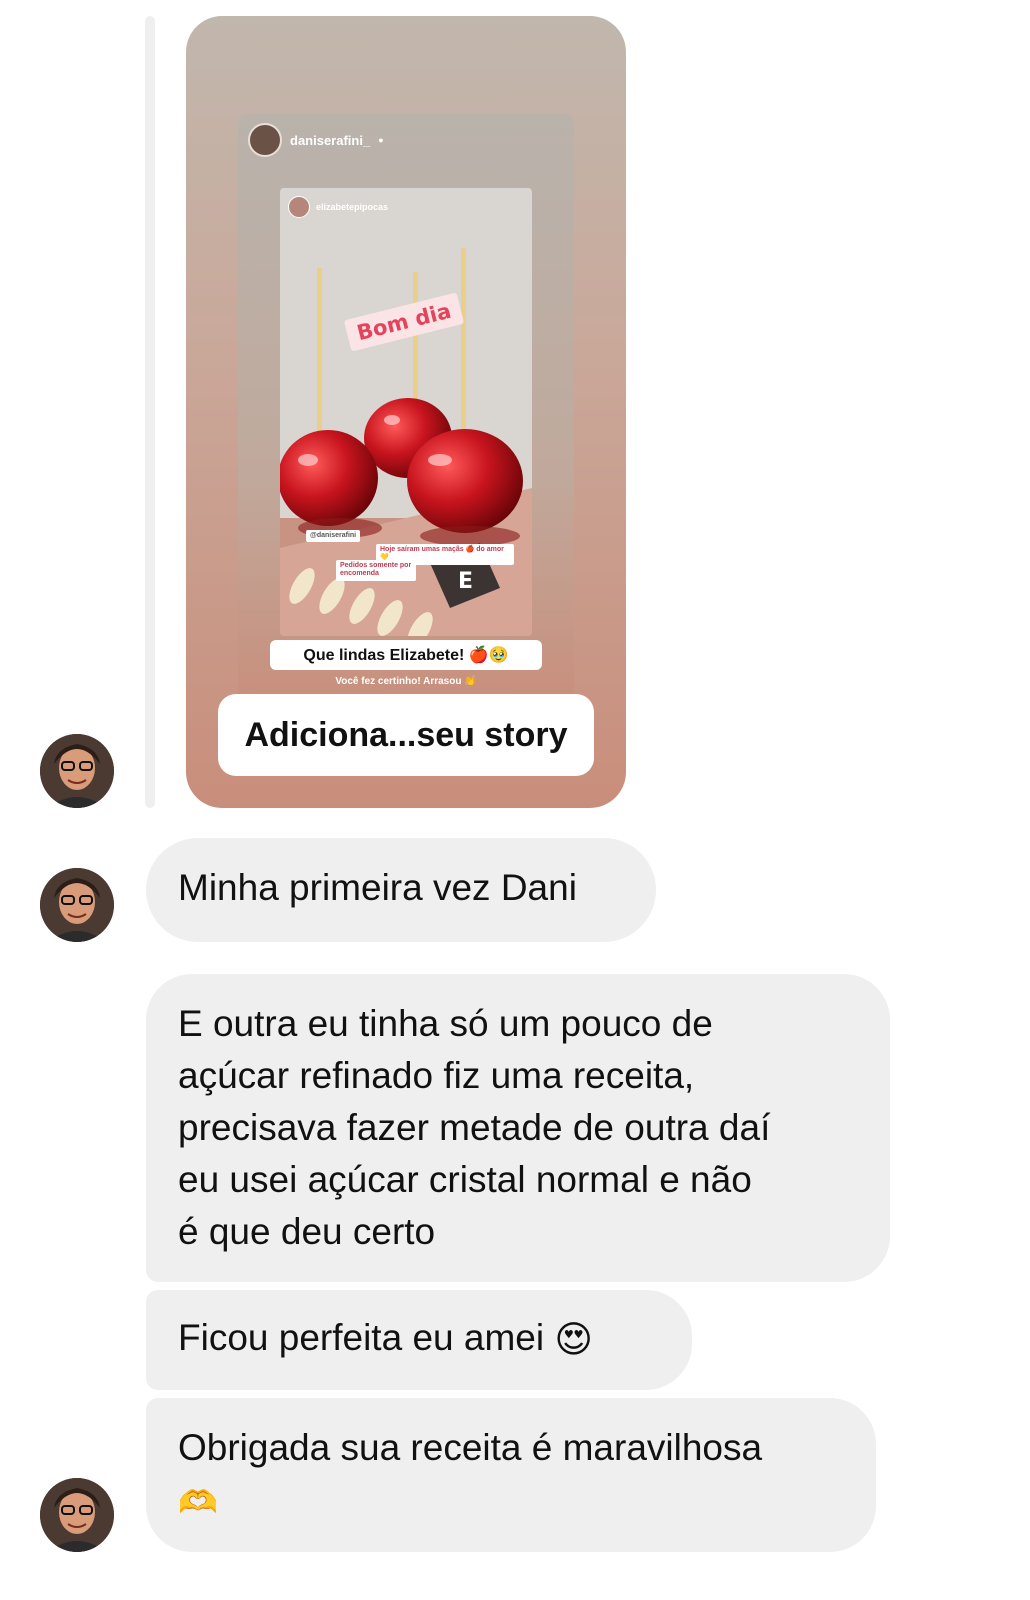 The height and width of the screenshot is (1600, 1030). What do you see at coordinates (573, 1340) in the screenshot?
I see `heart-eyes-emoji-icon: 😍` at bounding box center [573, 1340].